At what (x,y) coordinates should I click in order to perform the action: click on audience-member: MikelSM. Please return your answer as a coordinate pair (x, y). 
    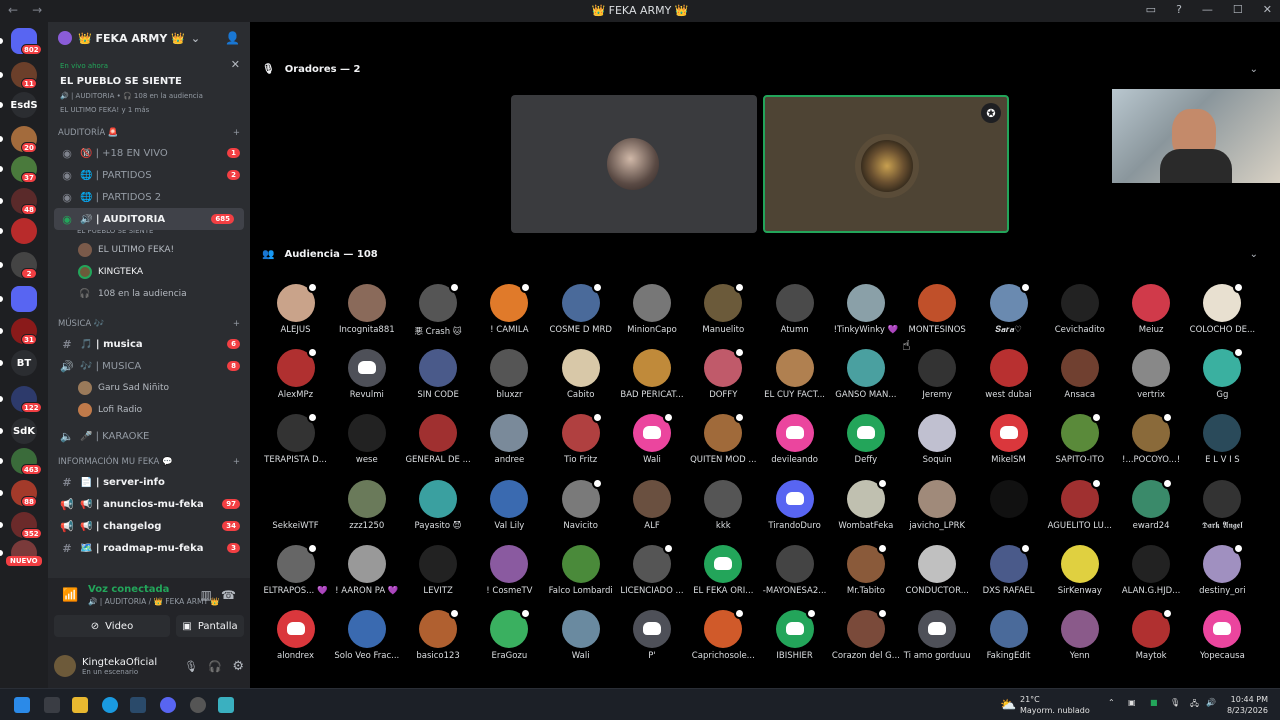
    Looking at the image, I should click on (1008, 439).